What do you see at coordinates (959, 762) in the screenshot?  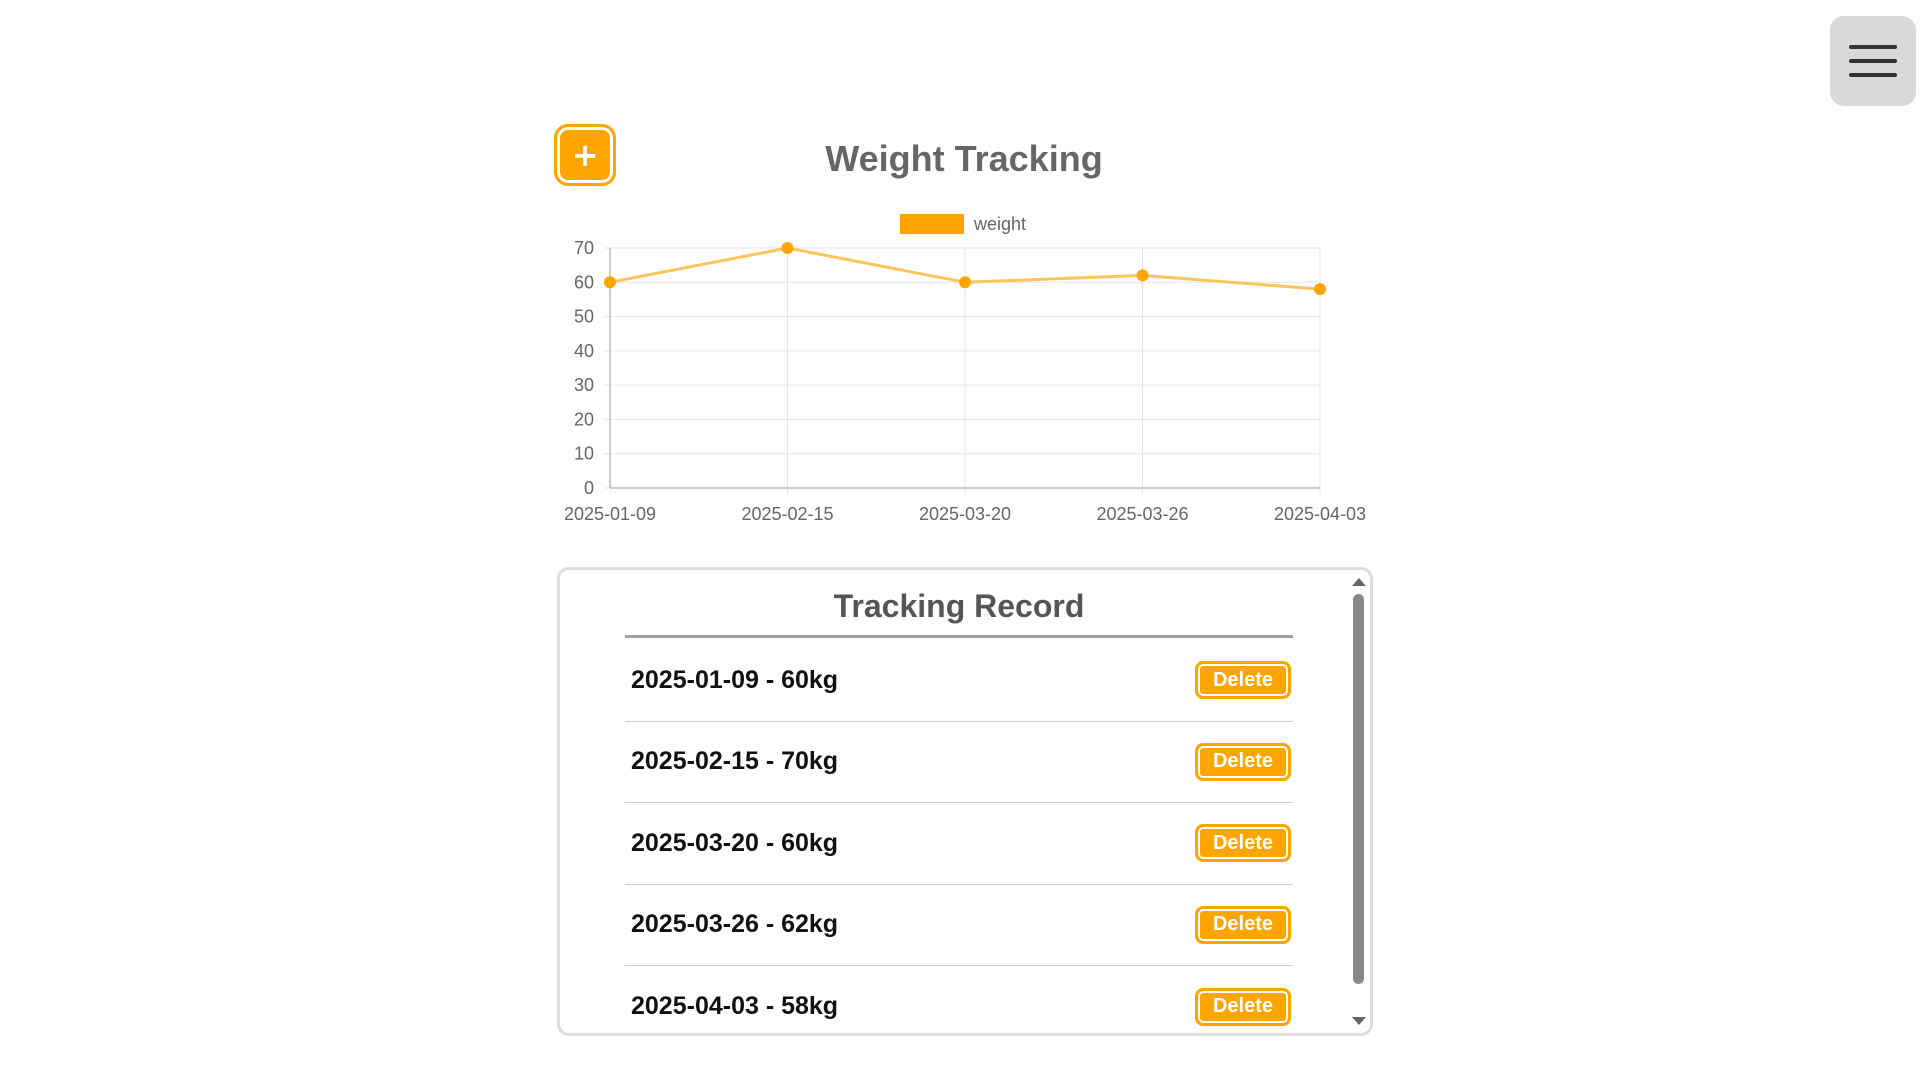 I see `record-row: 2025-02-15 - 70kg Delete` at bounding box center [959, 762].